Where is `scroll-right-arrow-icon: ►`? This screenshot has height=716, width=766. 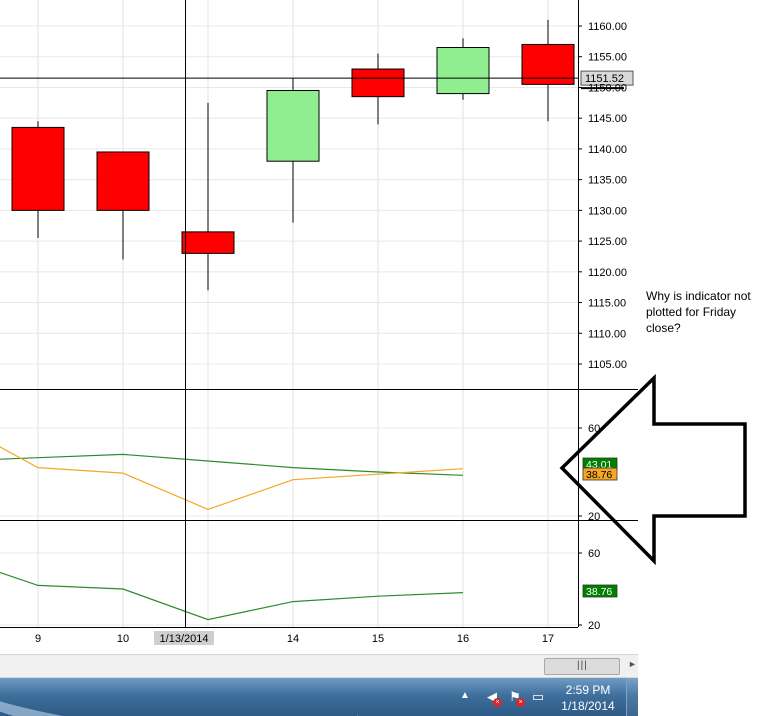
scroll-right-arrow-icon: ► is located at coordinates (632, 664).